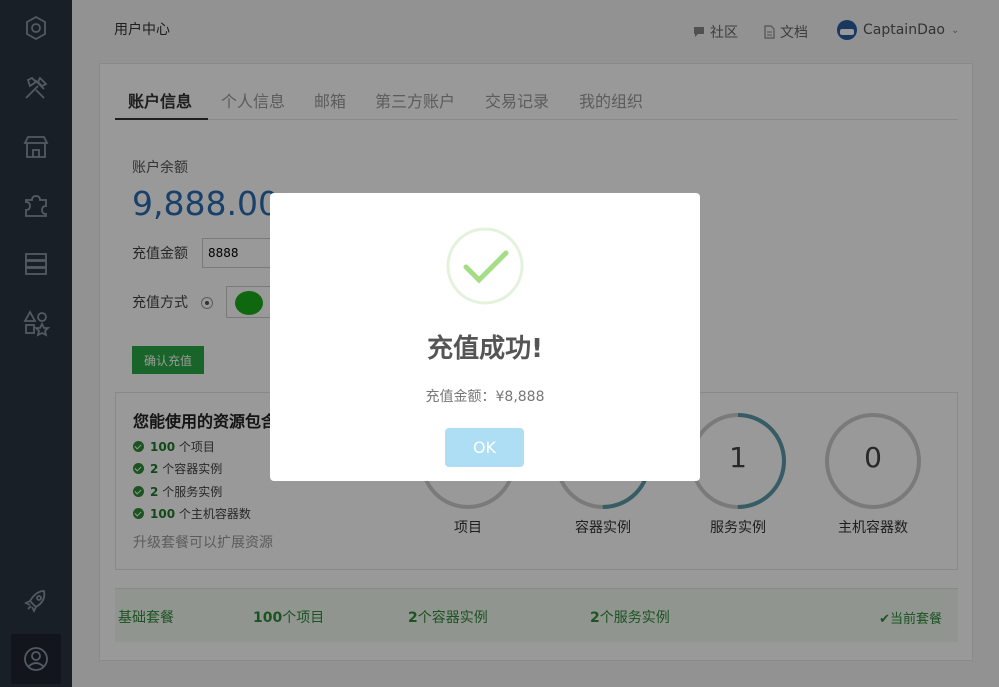 Image resolution: width=999 pixels, height=687 pixels. What do you see at coordinates (484, 447) in the screenshot?
I see `ok-button: OK` at bounding box center [484, 447].